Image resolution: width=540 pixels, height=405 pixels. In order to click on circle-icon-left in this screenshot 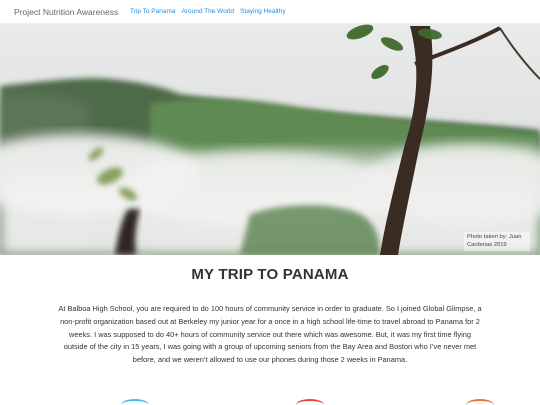, I will do `click(135, 402)`.